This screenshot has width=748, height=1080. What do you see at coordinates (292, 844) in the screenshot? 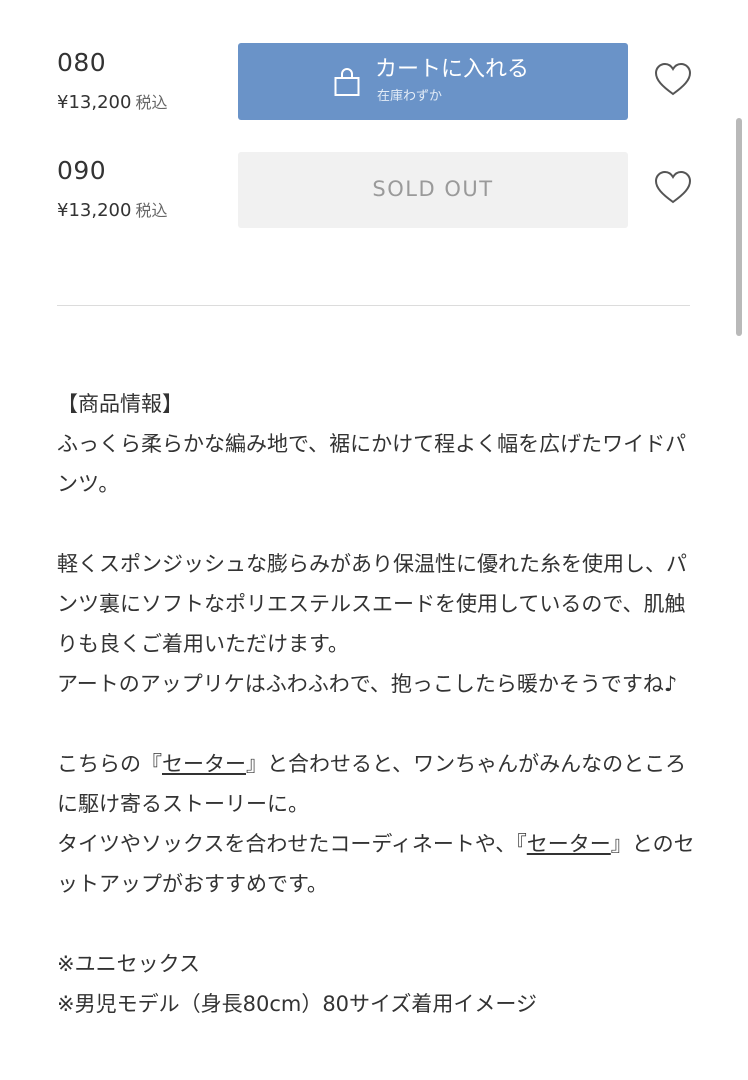
I see `text-fragment: タイツやソックスを合わせたコーディネートや、『` at bounding box center [292, 844].